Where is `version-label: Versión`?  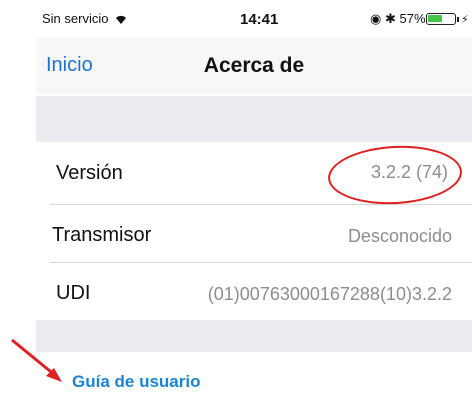
version-label: Versión is located at coordinates (89, 173).